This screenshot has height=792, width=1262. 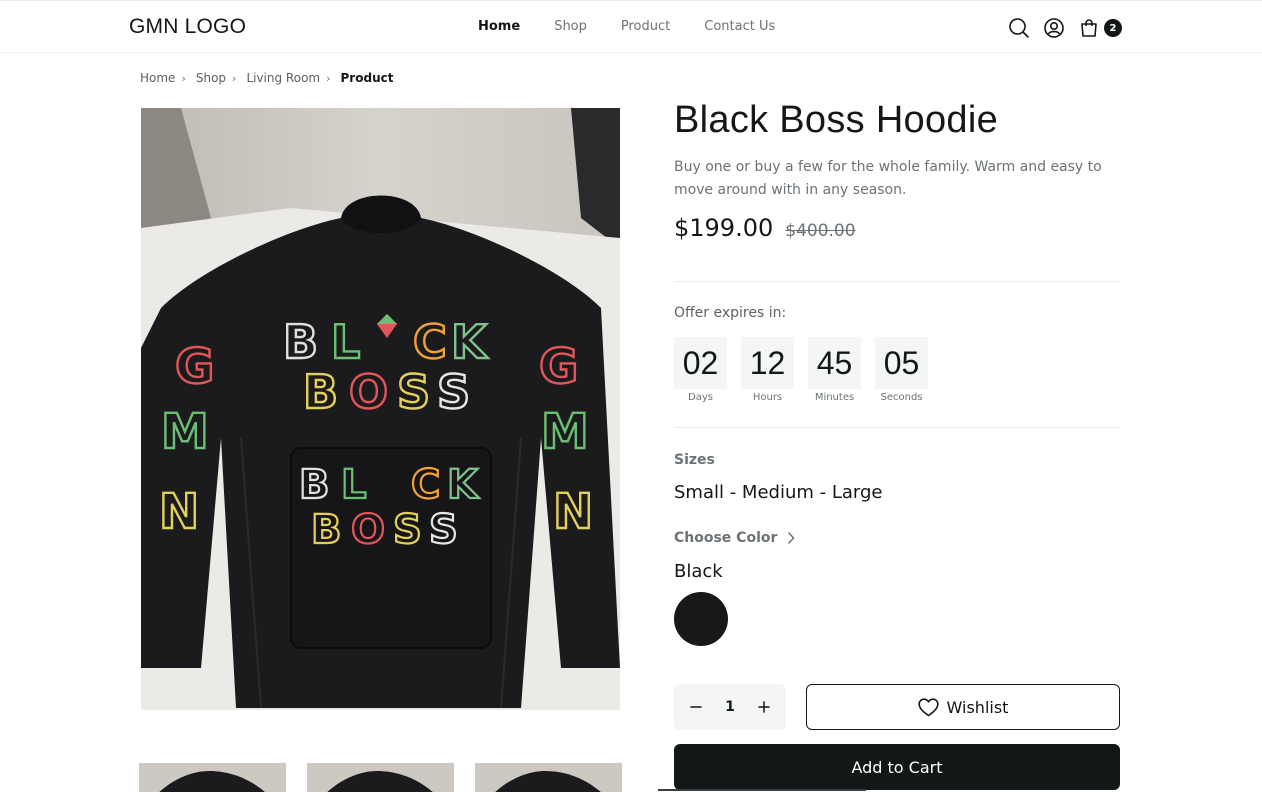 I want to click on countdown-seconds: 05 Seconds, so click(x=901, y=370).